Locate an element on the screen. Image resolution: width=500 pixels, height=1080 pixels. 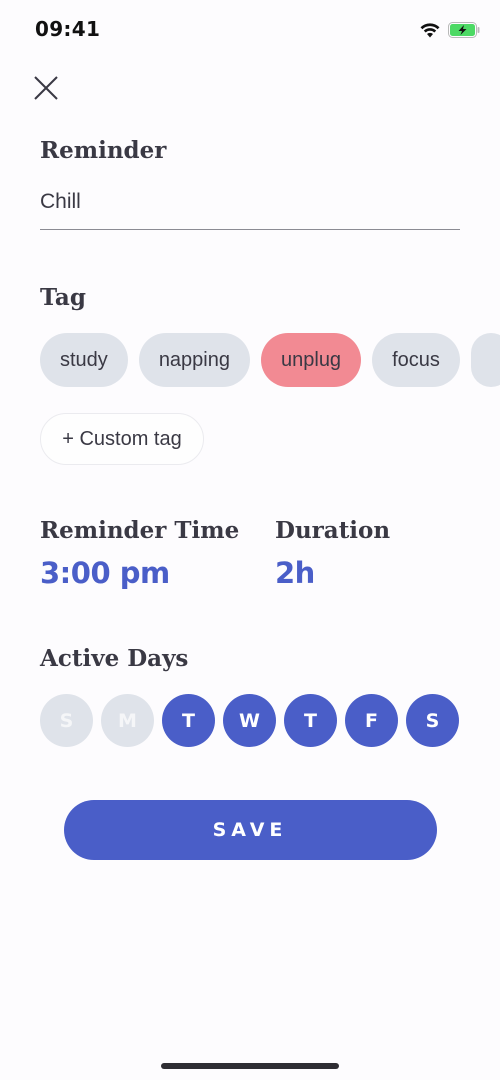
active-days-selector: S M T W T F S is located at coordinates (249, 720).